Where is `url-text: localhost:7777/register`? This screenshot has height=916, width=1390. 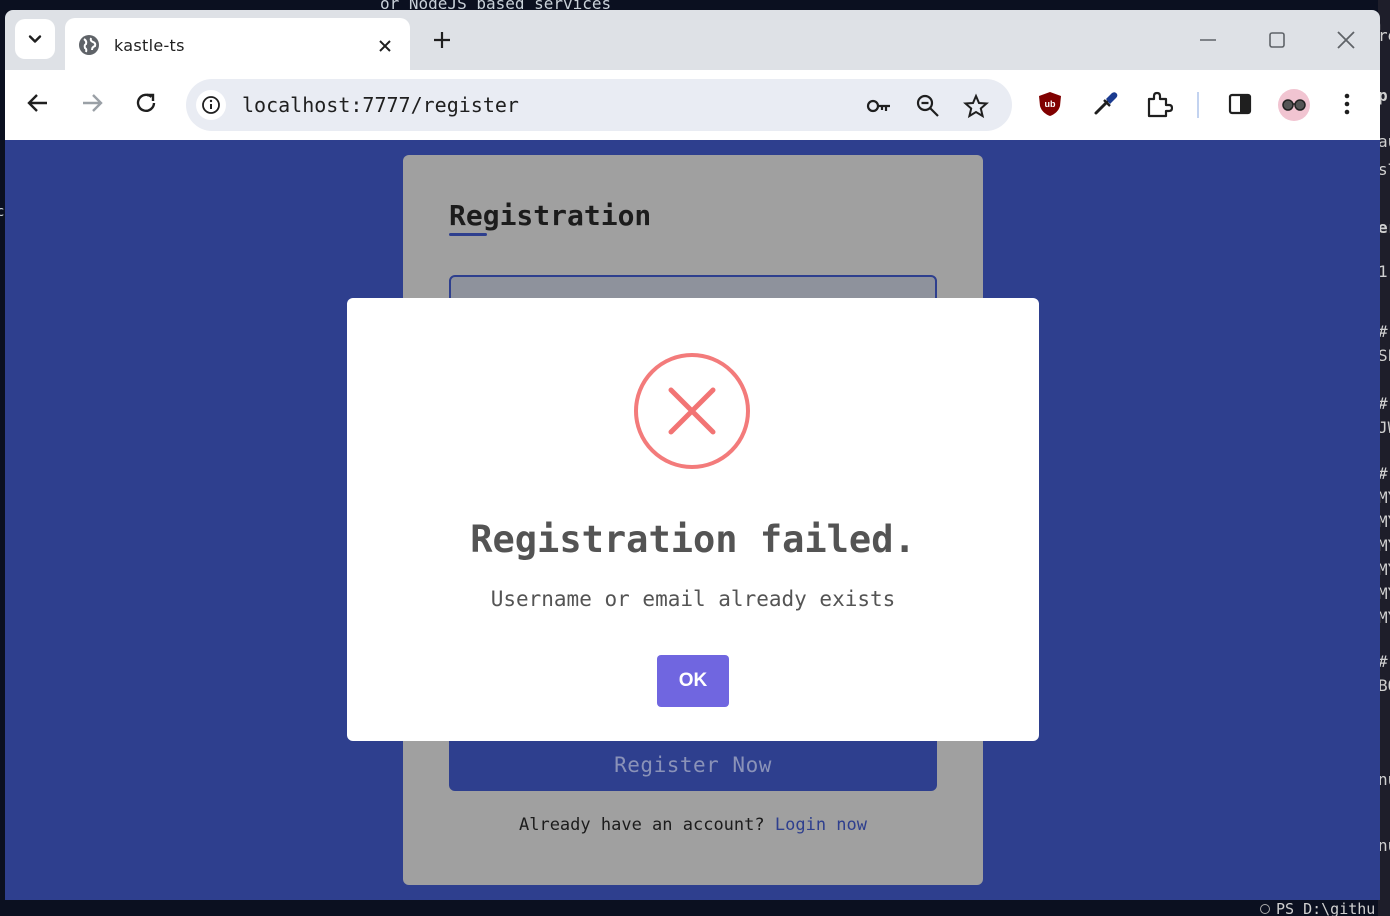
url-text: localhost:7777/register is located at coordinates (380, 105).